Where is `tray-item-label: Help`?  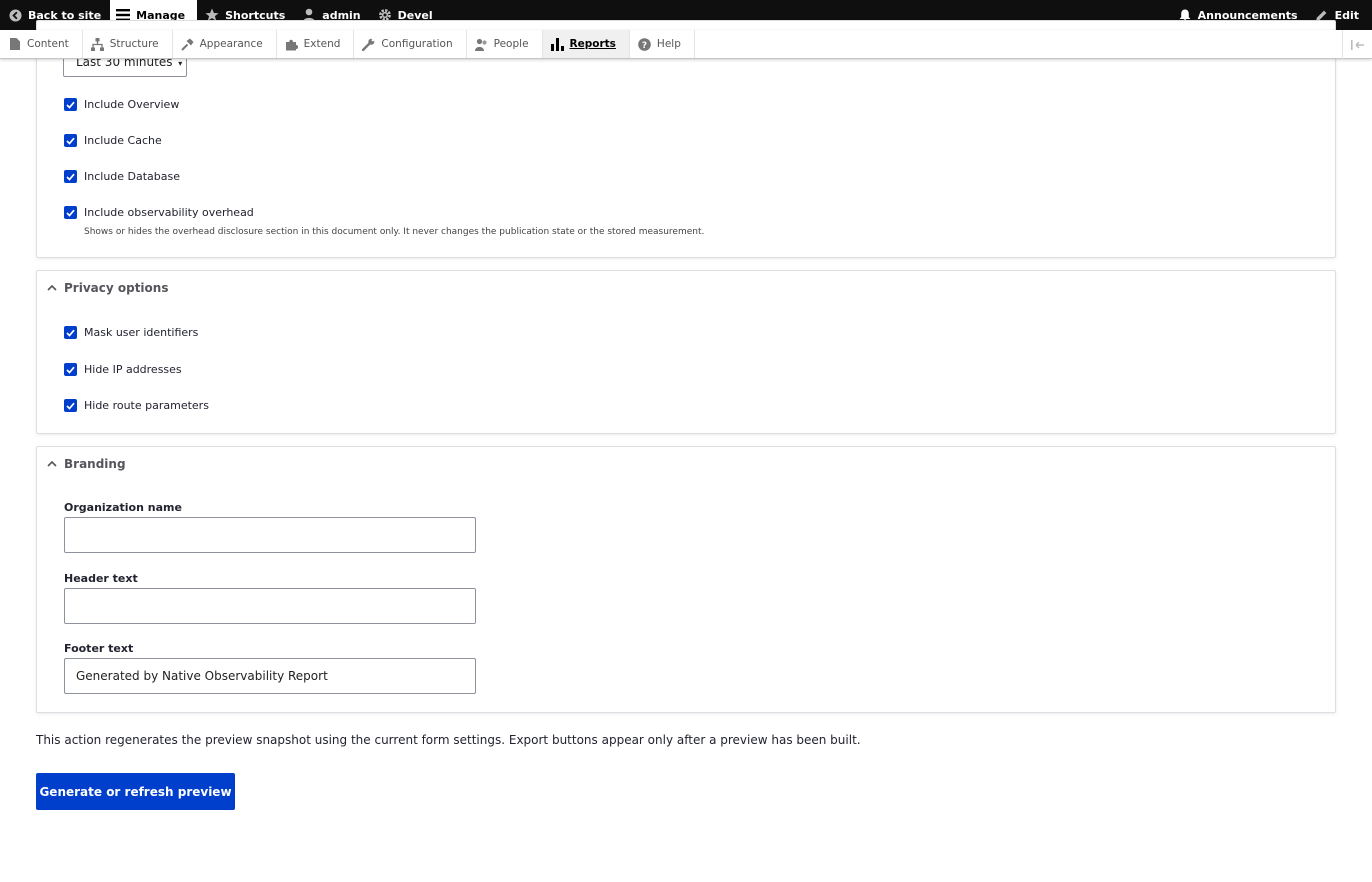
tray-item-label: Help is located at coordinates (668, 44).